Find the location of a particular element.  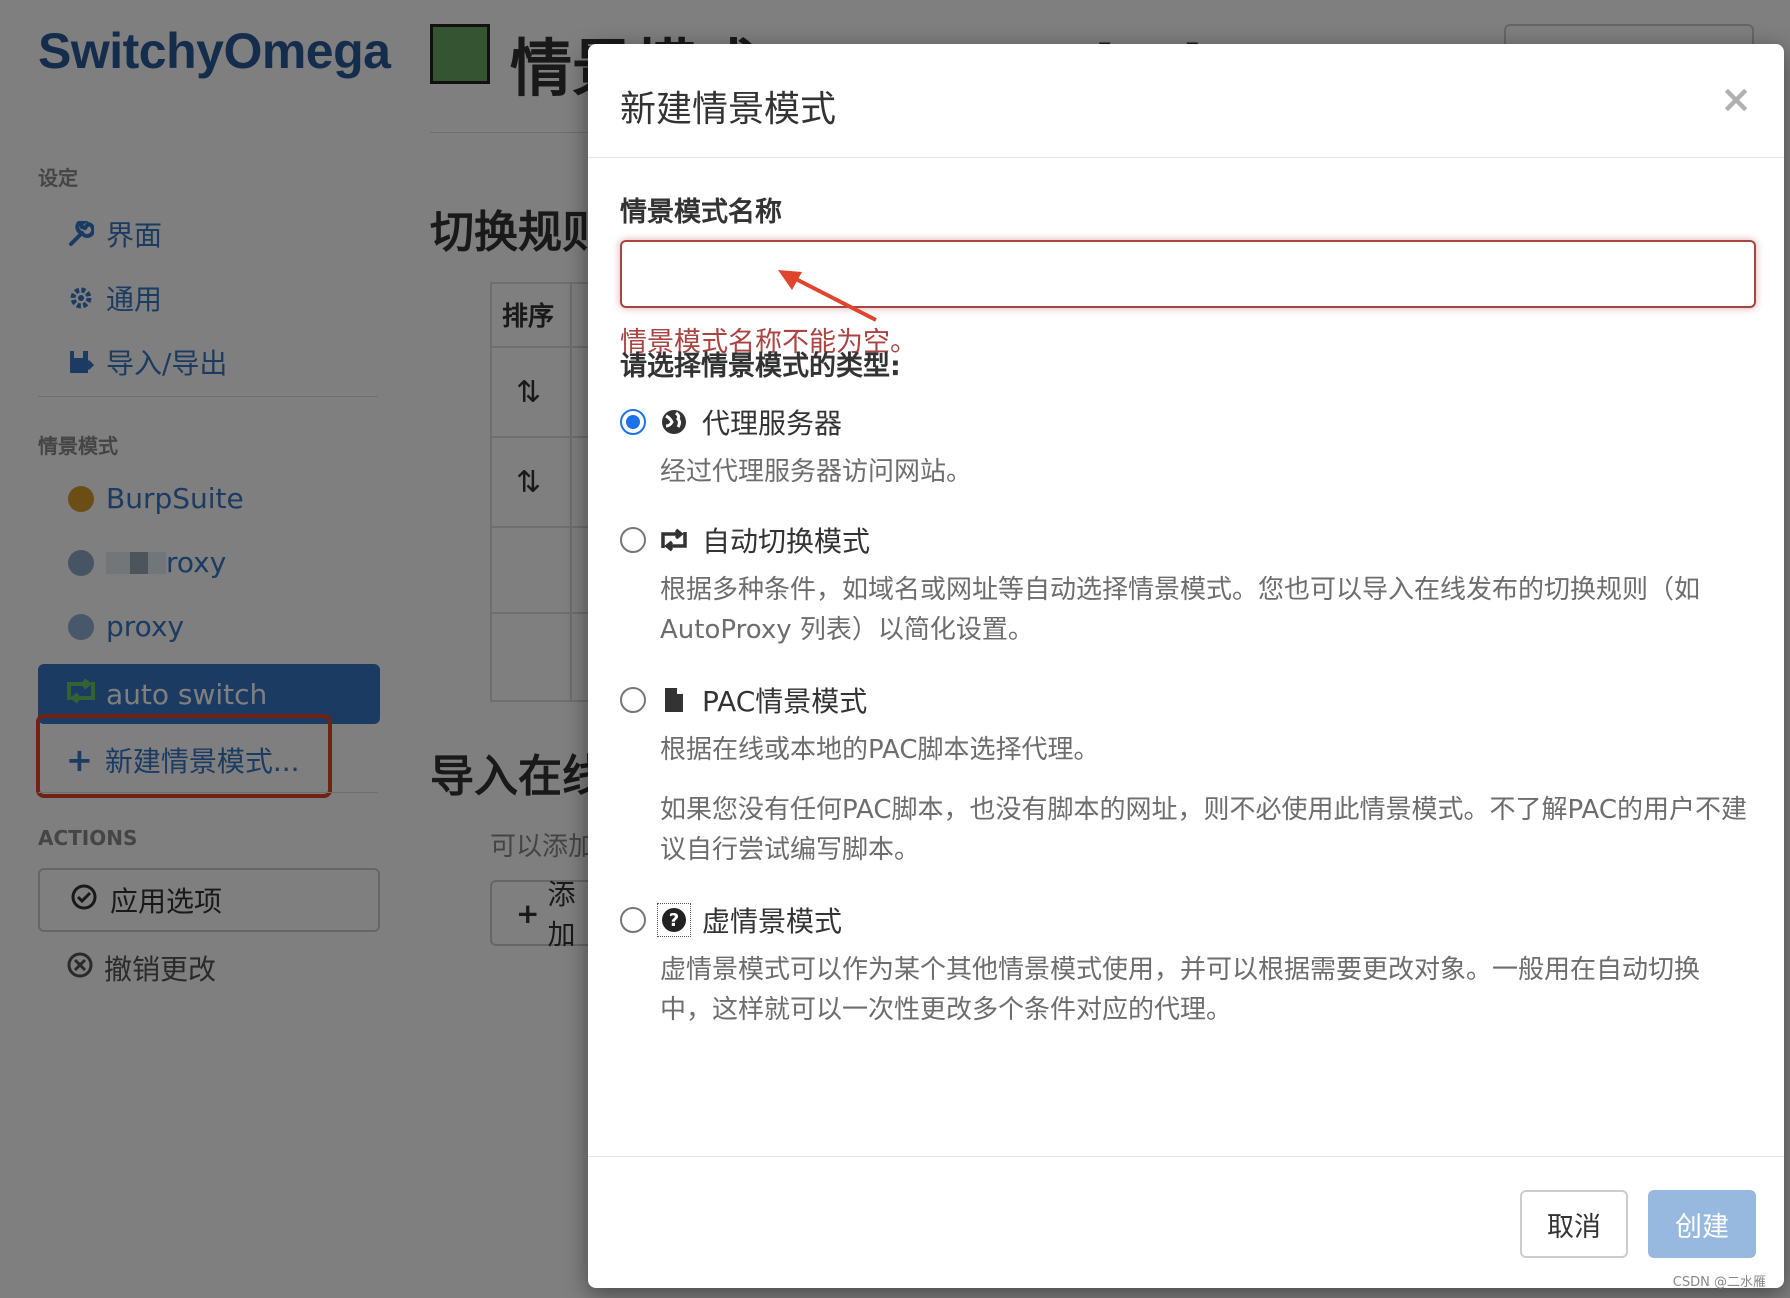

radio-virtual is located at coordinates (633, 920).